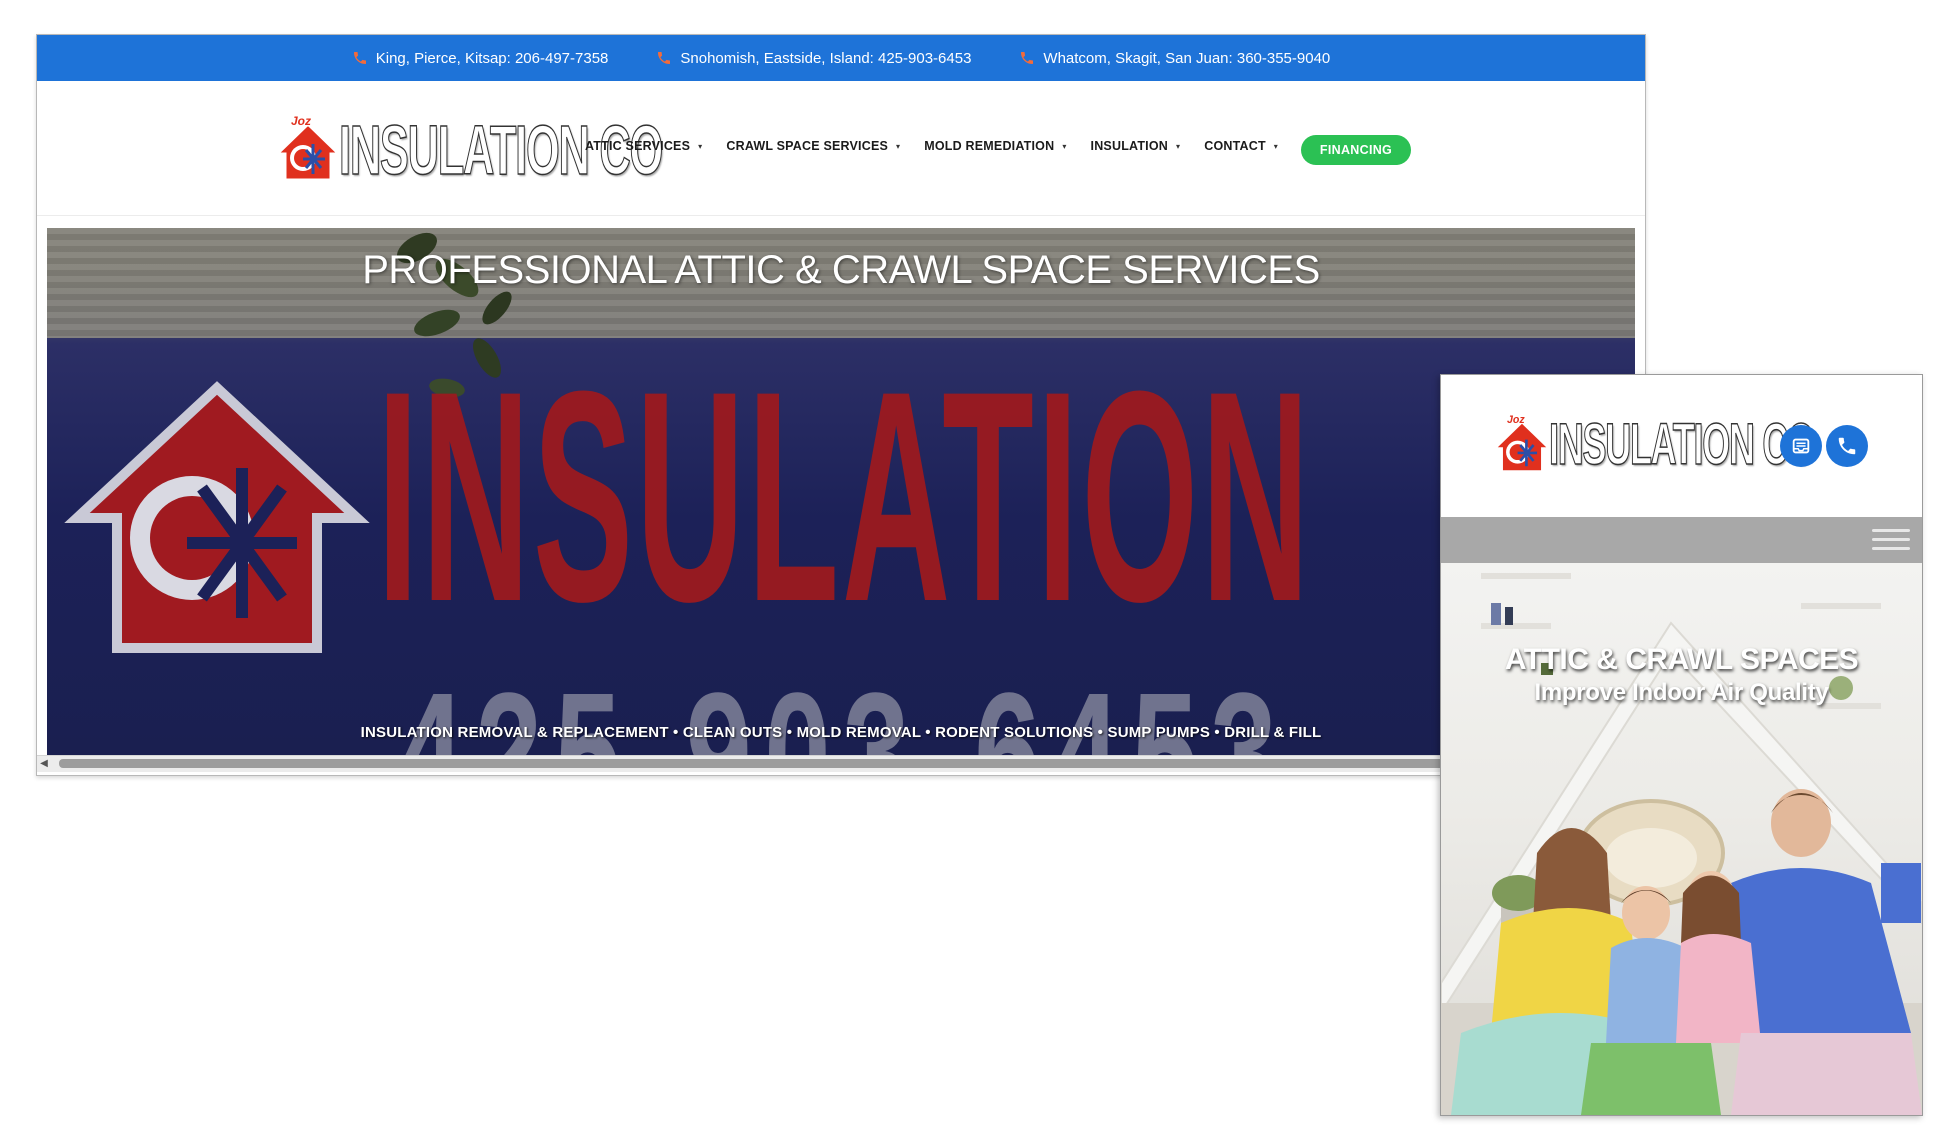  Describe the element at coordinates (1891, 541) in the screenshot. I see `hamburger-menu-icon` at that location.